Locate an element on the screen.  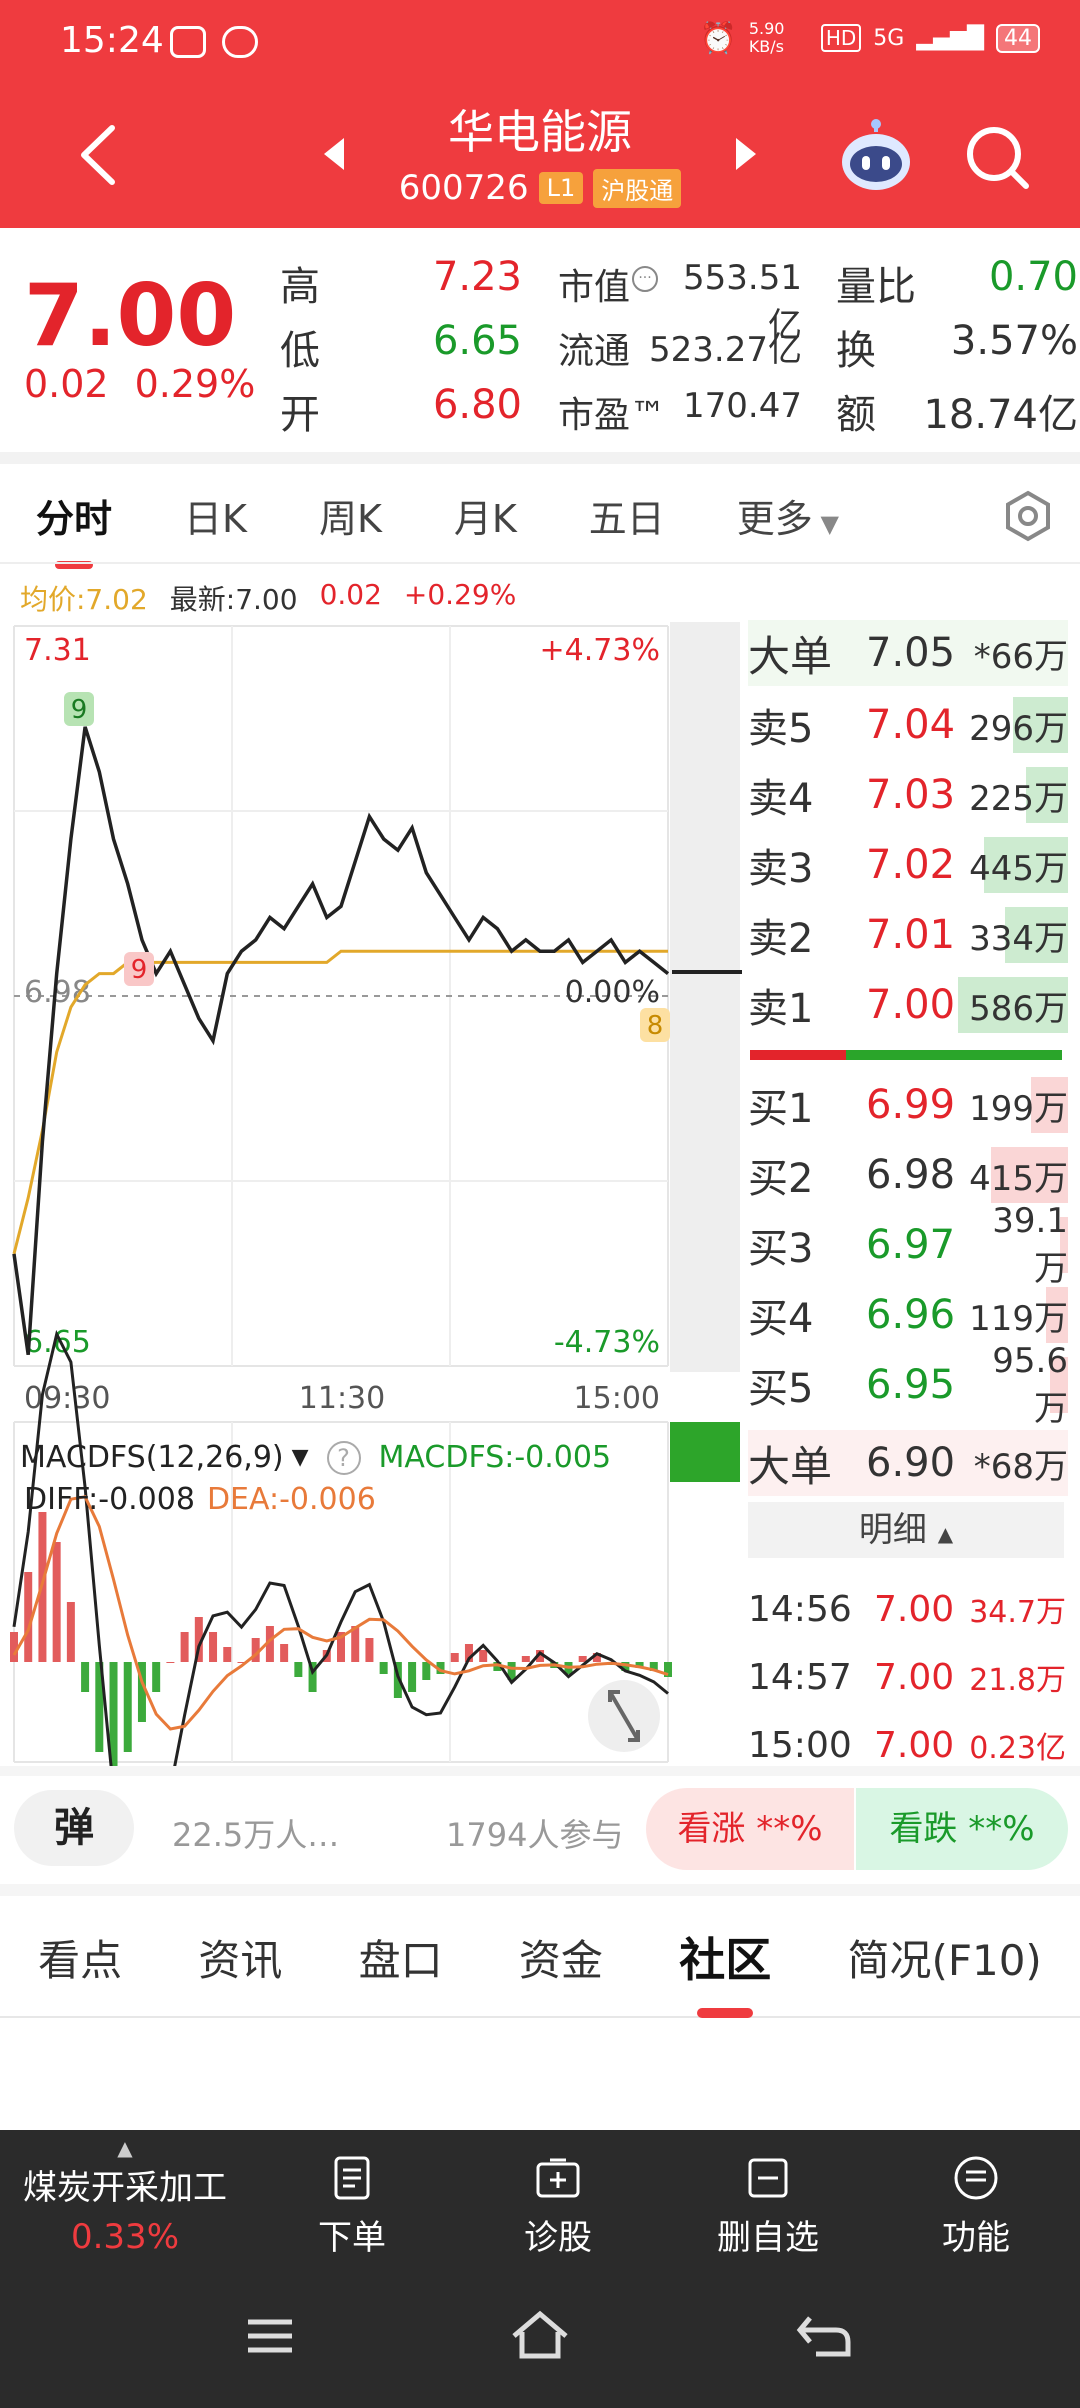
big-order-bottom-vol: *68万 is located at coordinates (1020, 1466).